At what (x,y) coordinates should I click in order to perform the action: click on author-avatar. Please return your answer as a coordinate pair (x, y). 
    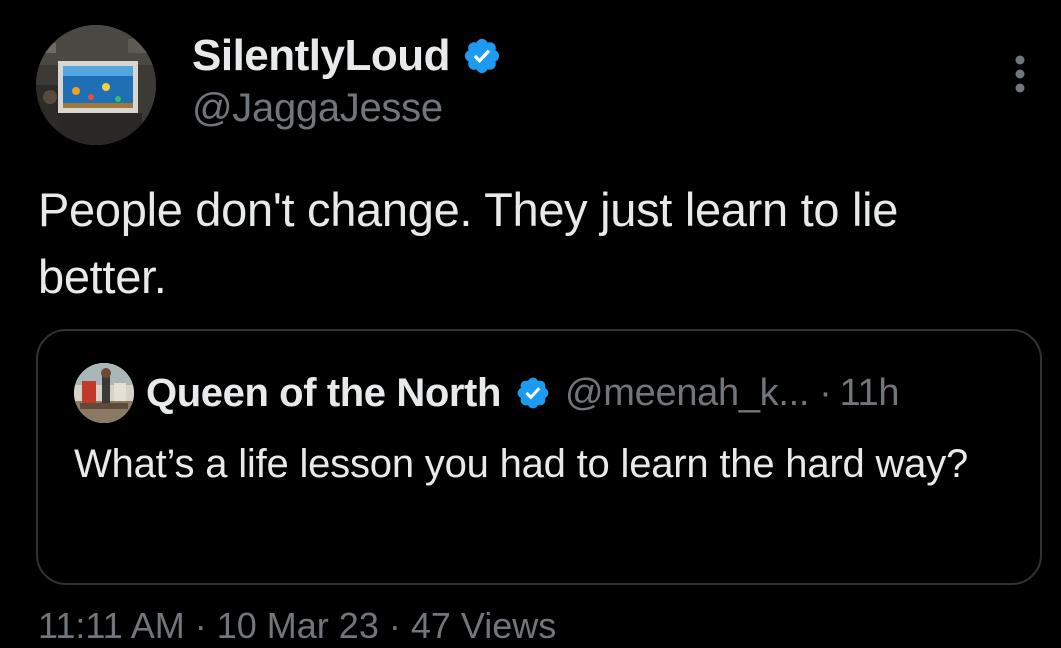
    Looking at the image, I should click on (96, 85).